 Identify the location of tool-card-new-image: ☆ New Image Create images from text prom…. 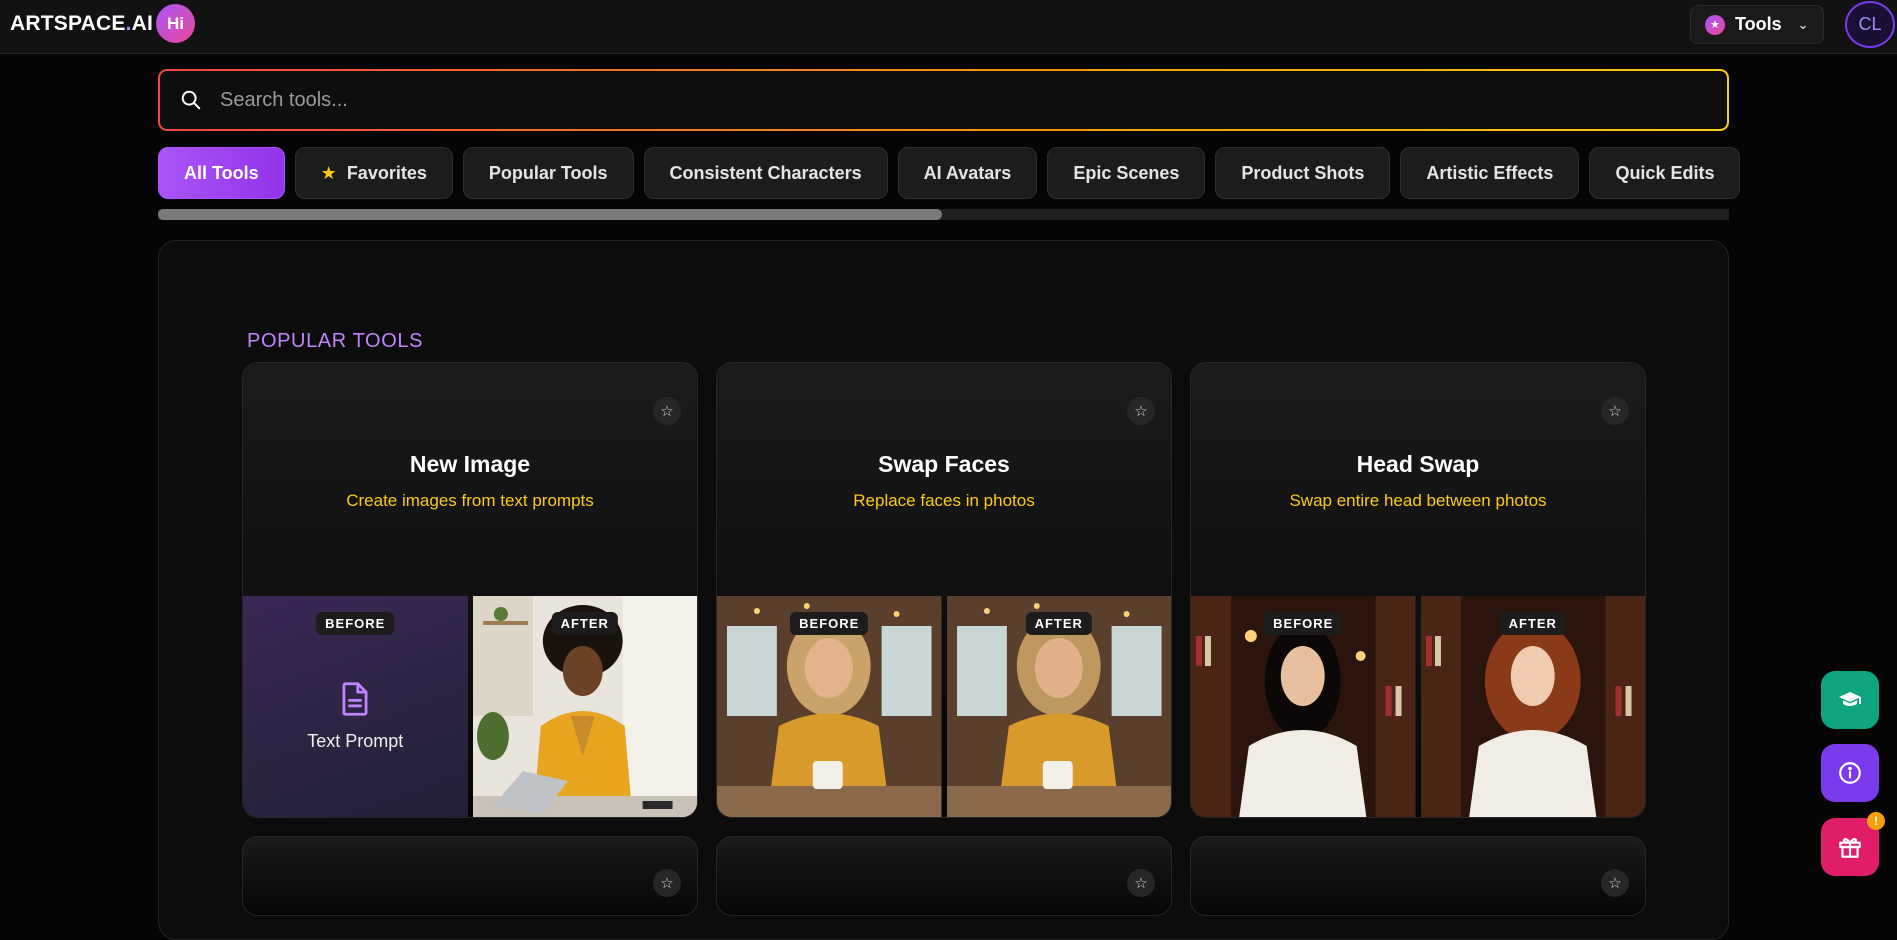
(470, 590).